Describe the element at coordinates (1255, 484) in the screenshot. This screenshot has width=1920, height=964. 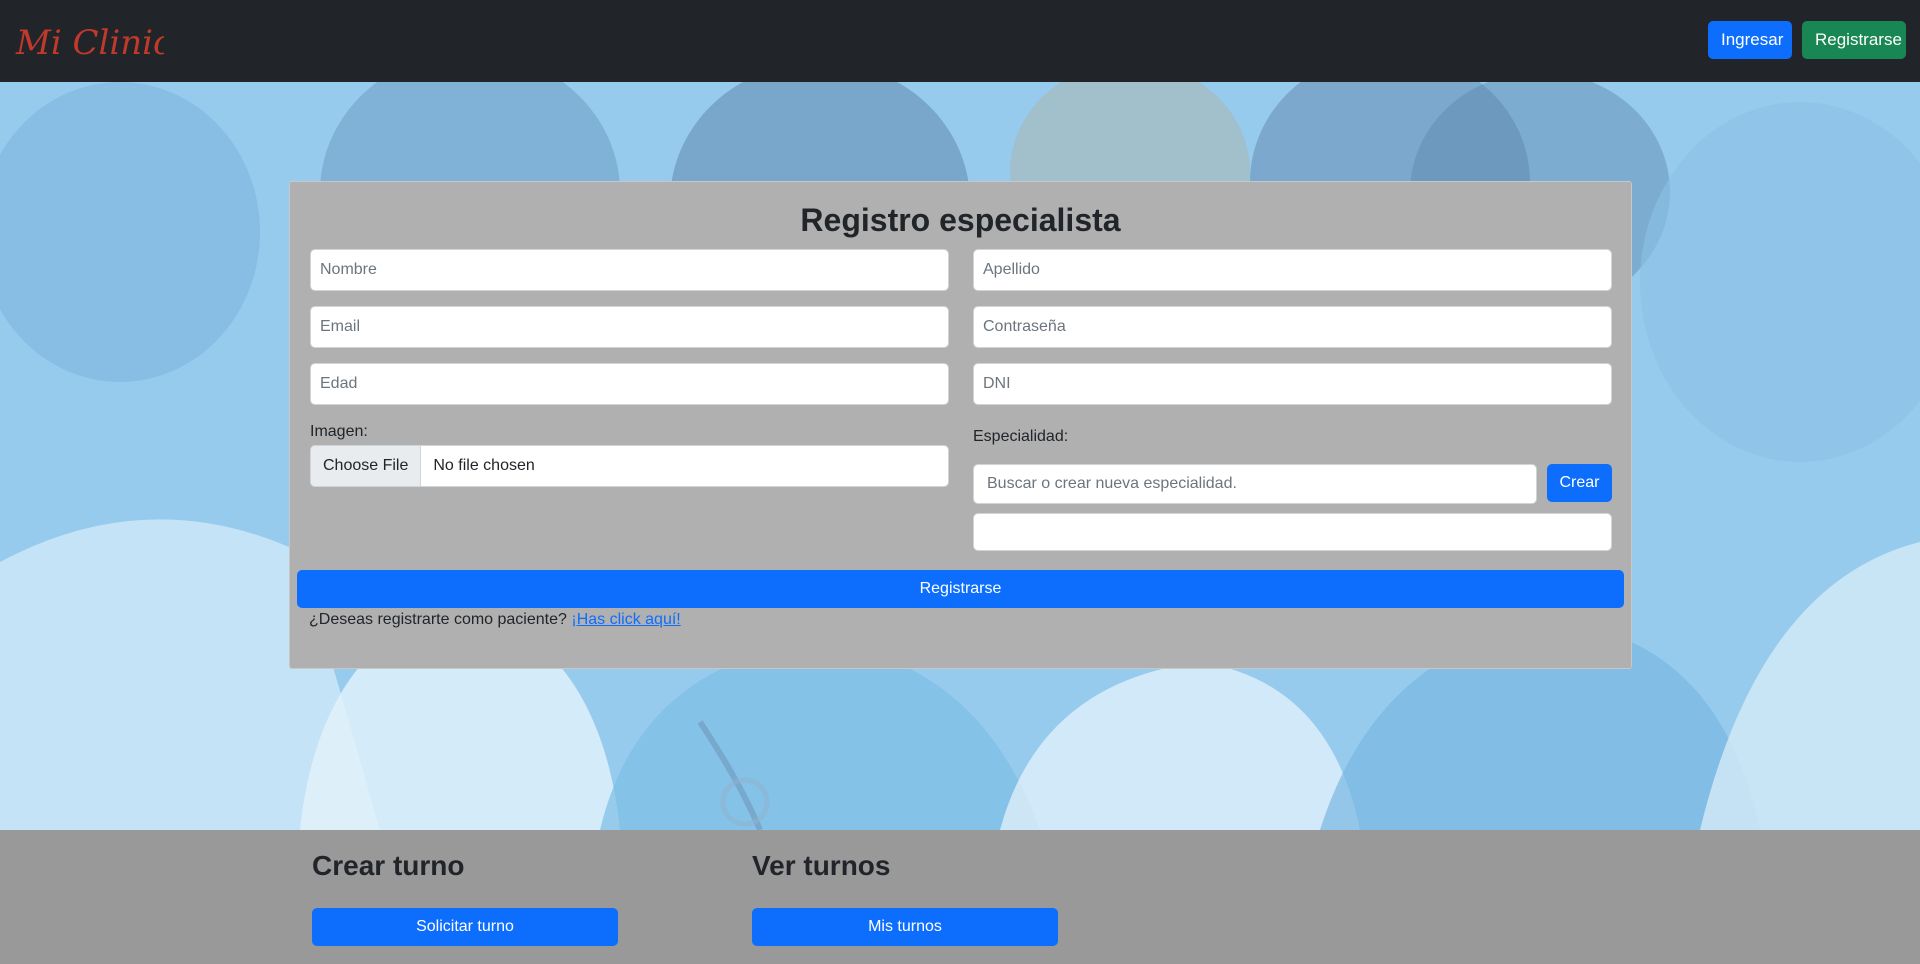
I see `especialidad-search-input` at that location.